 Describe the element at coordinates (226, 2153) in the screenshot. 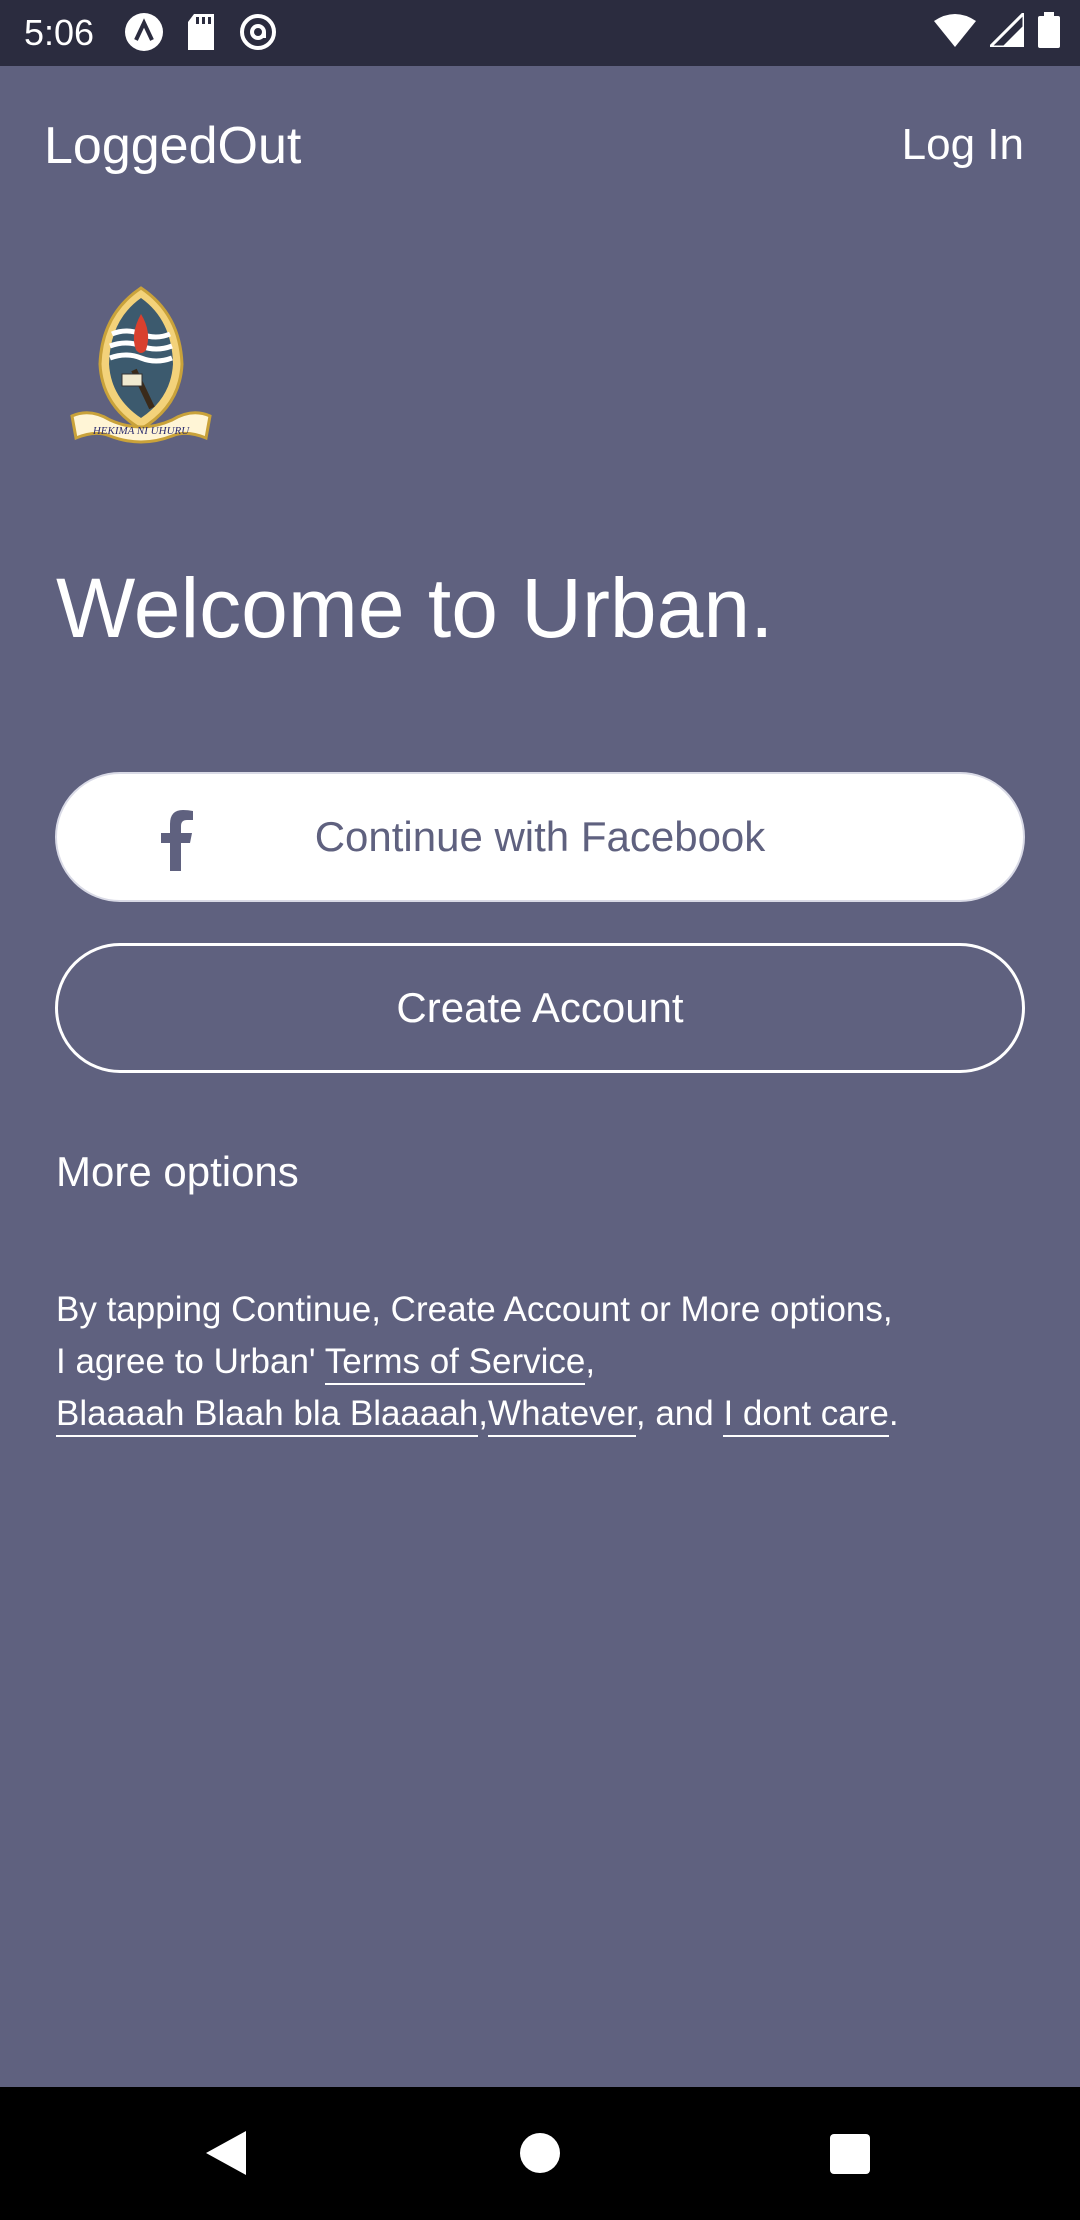

I see `back-icon` at that location.